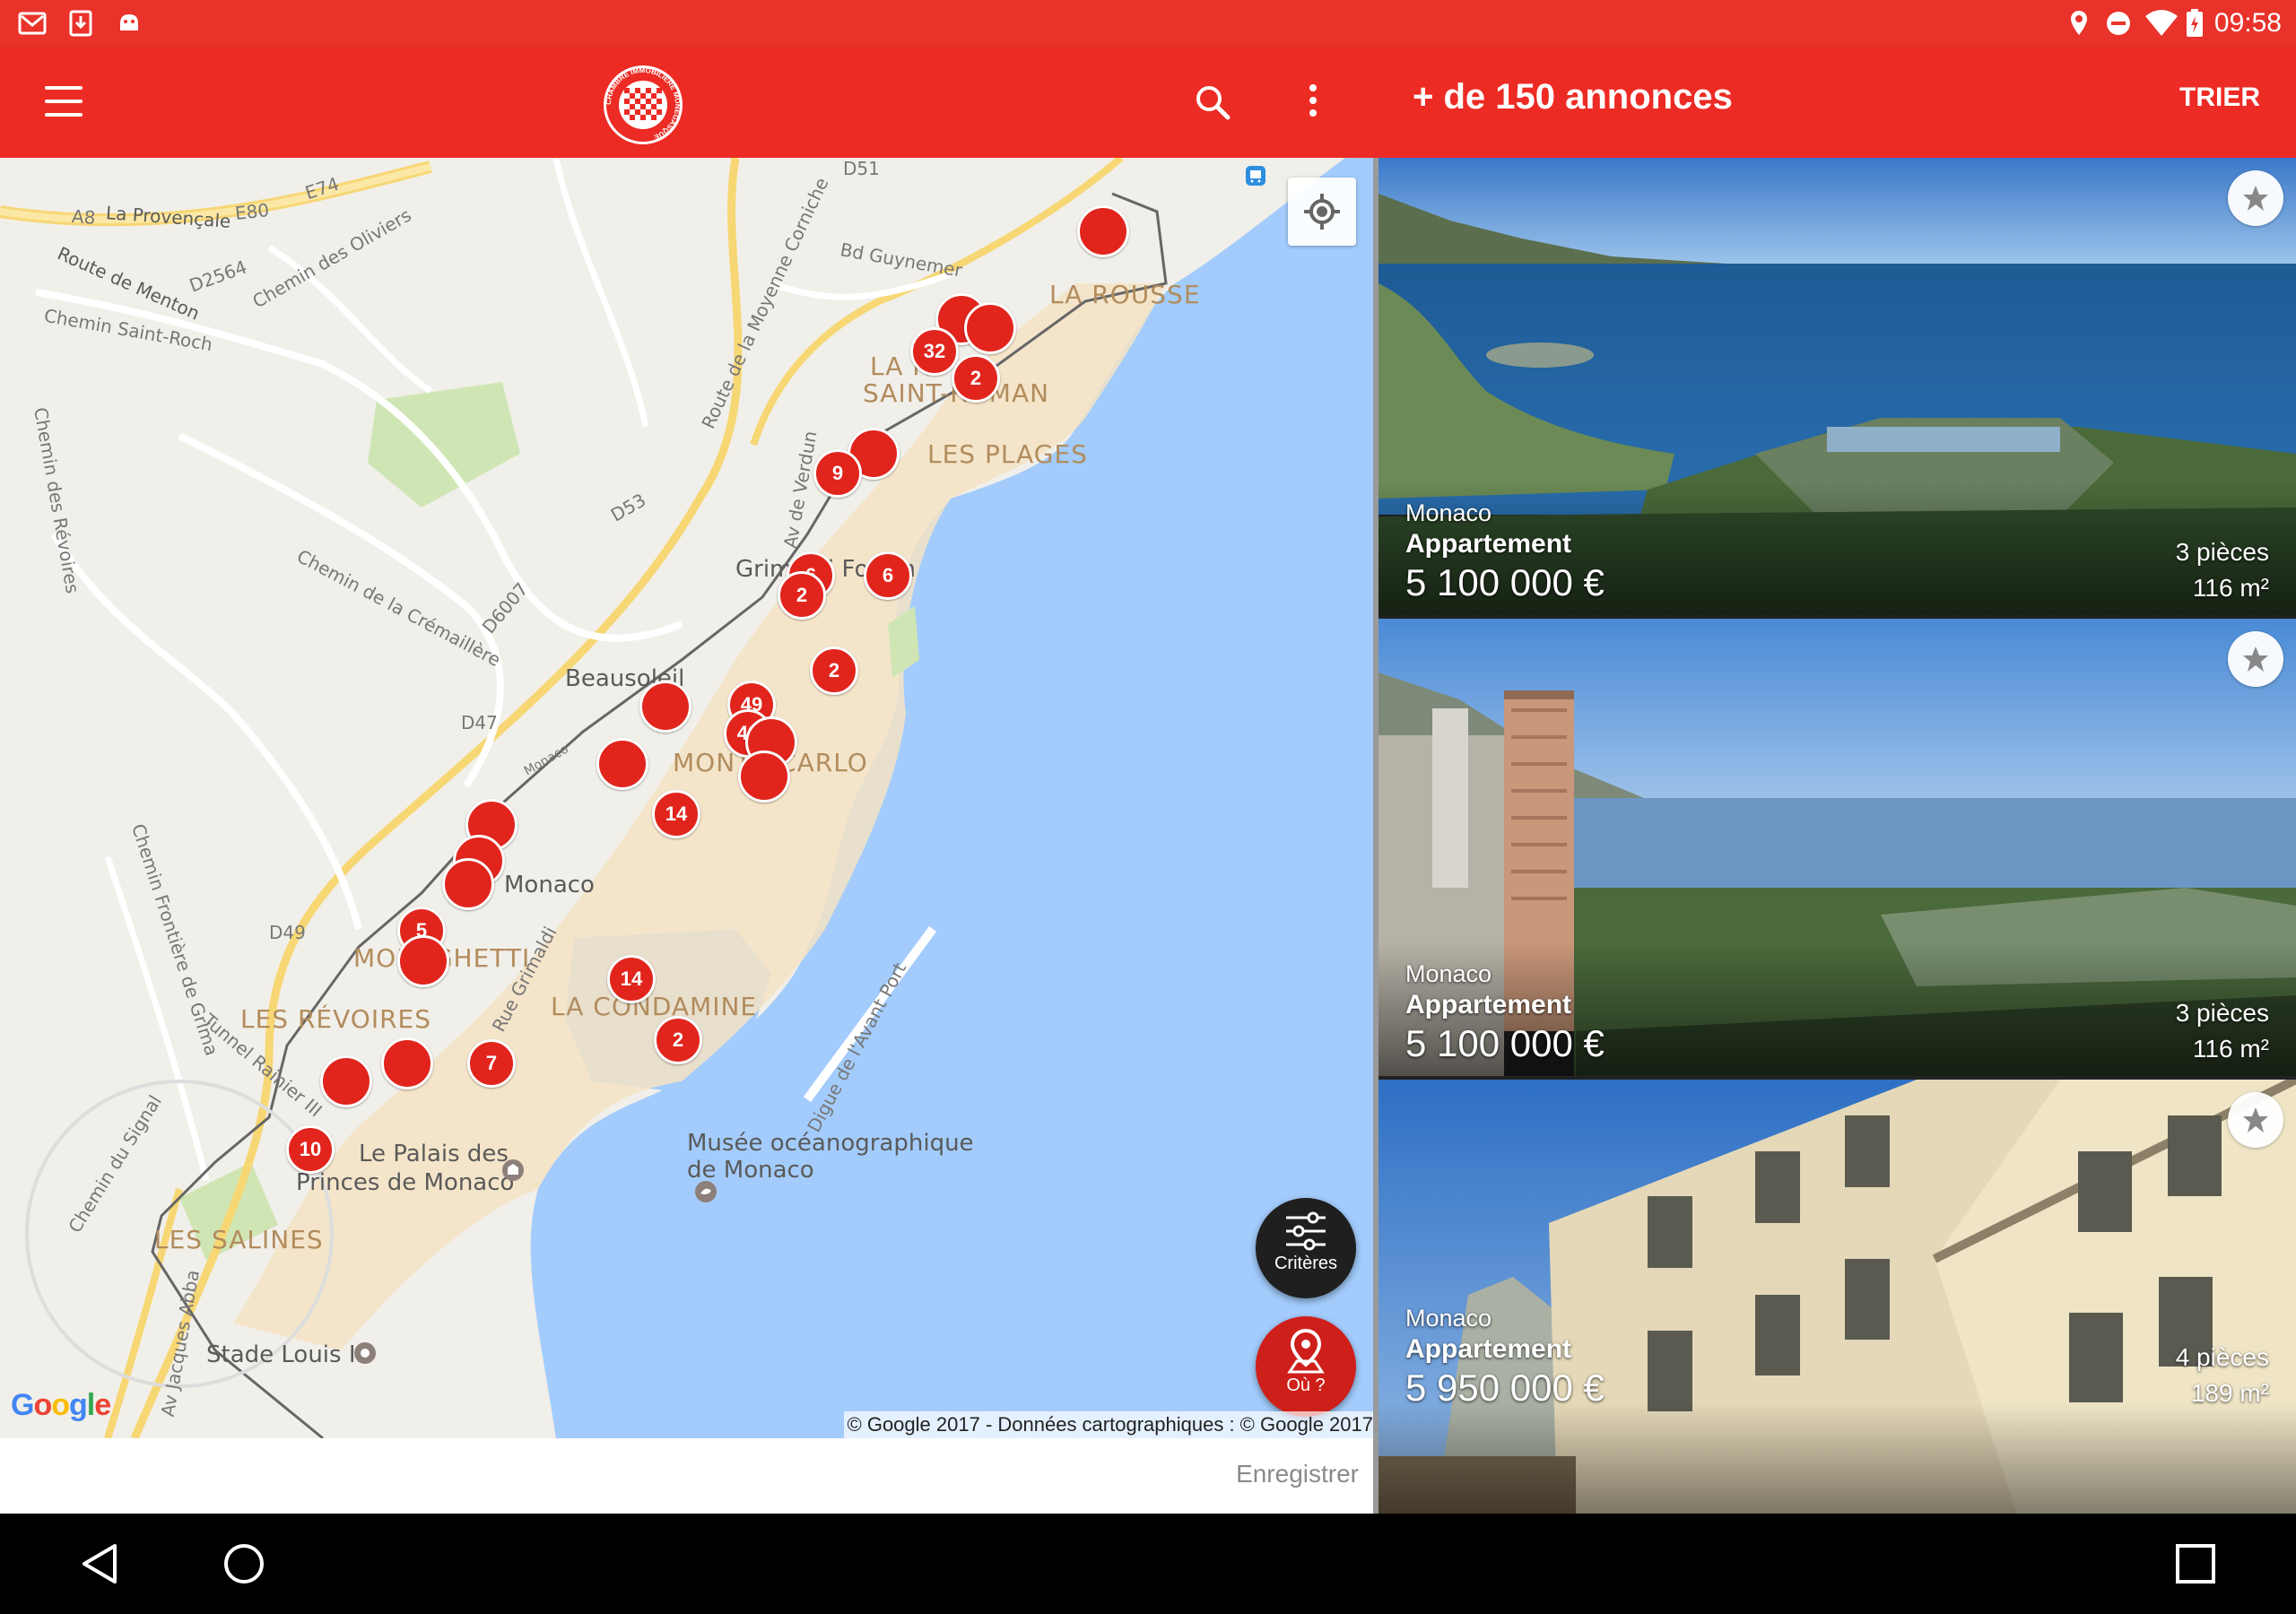 The width and height of the screenshot is (2296, 1614). Describe the element at coordinates (1255, 176) in the screenshot. I see `bus-stop-icon` at that location.